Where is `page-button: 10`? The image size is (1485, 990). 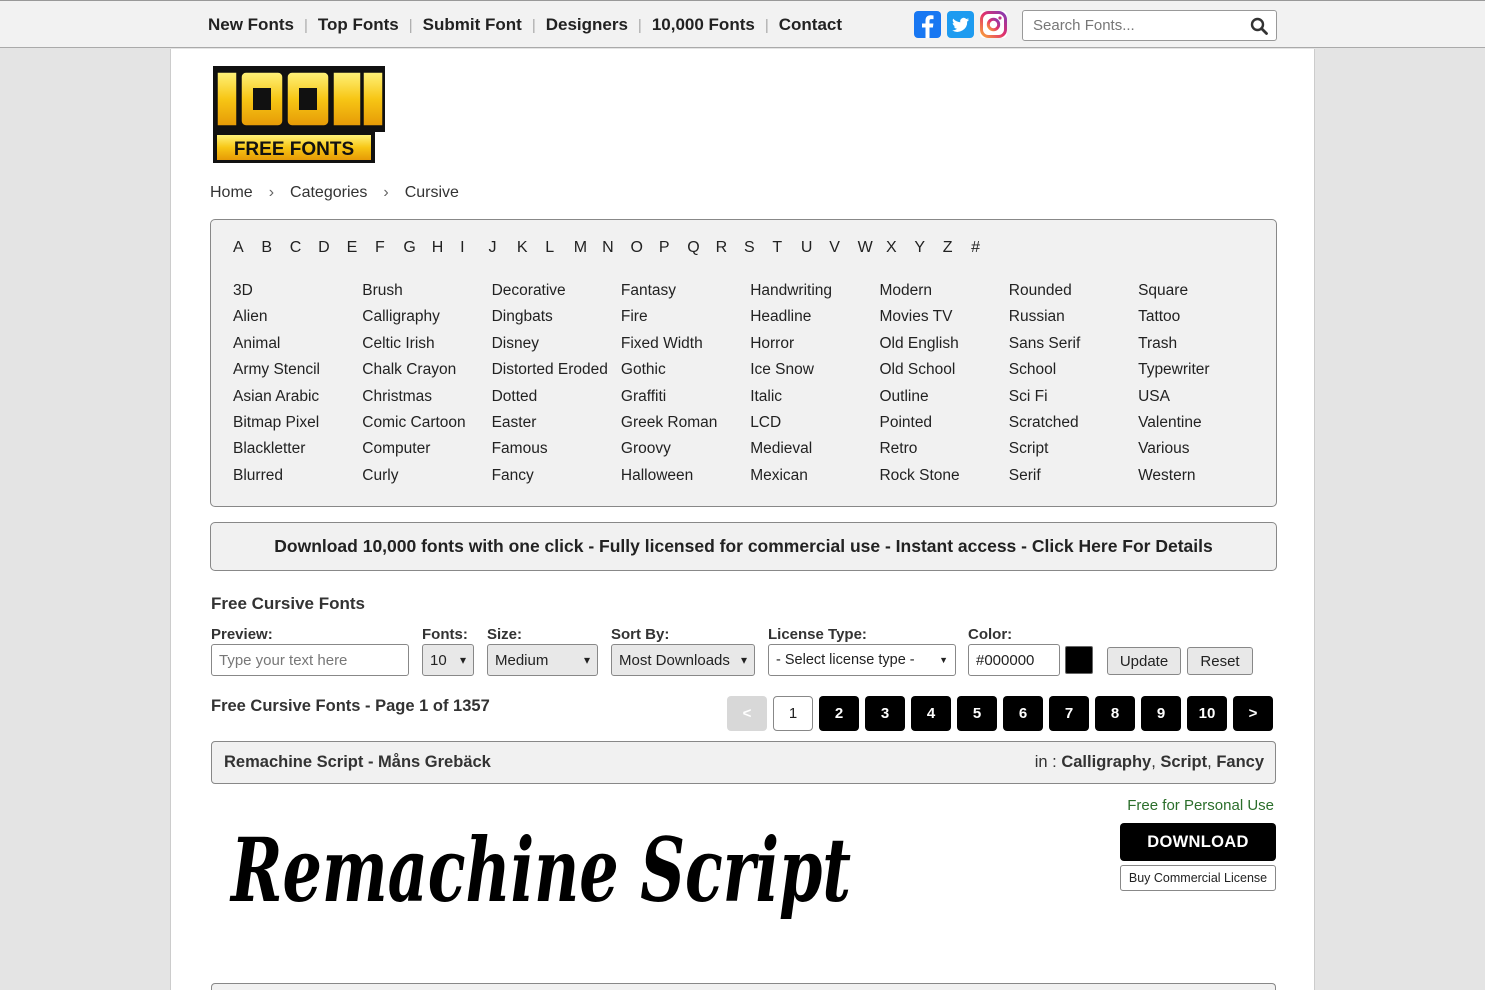 page-button: 10 is located at coordinates (1207, 713).